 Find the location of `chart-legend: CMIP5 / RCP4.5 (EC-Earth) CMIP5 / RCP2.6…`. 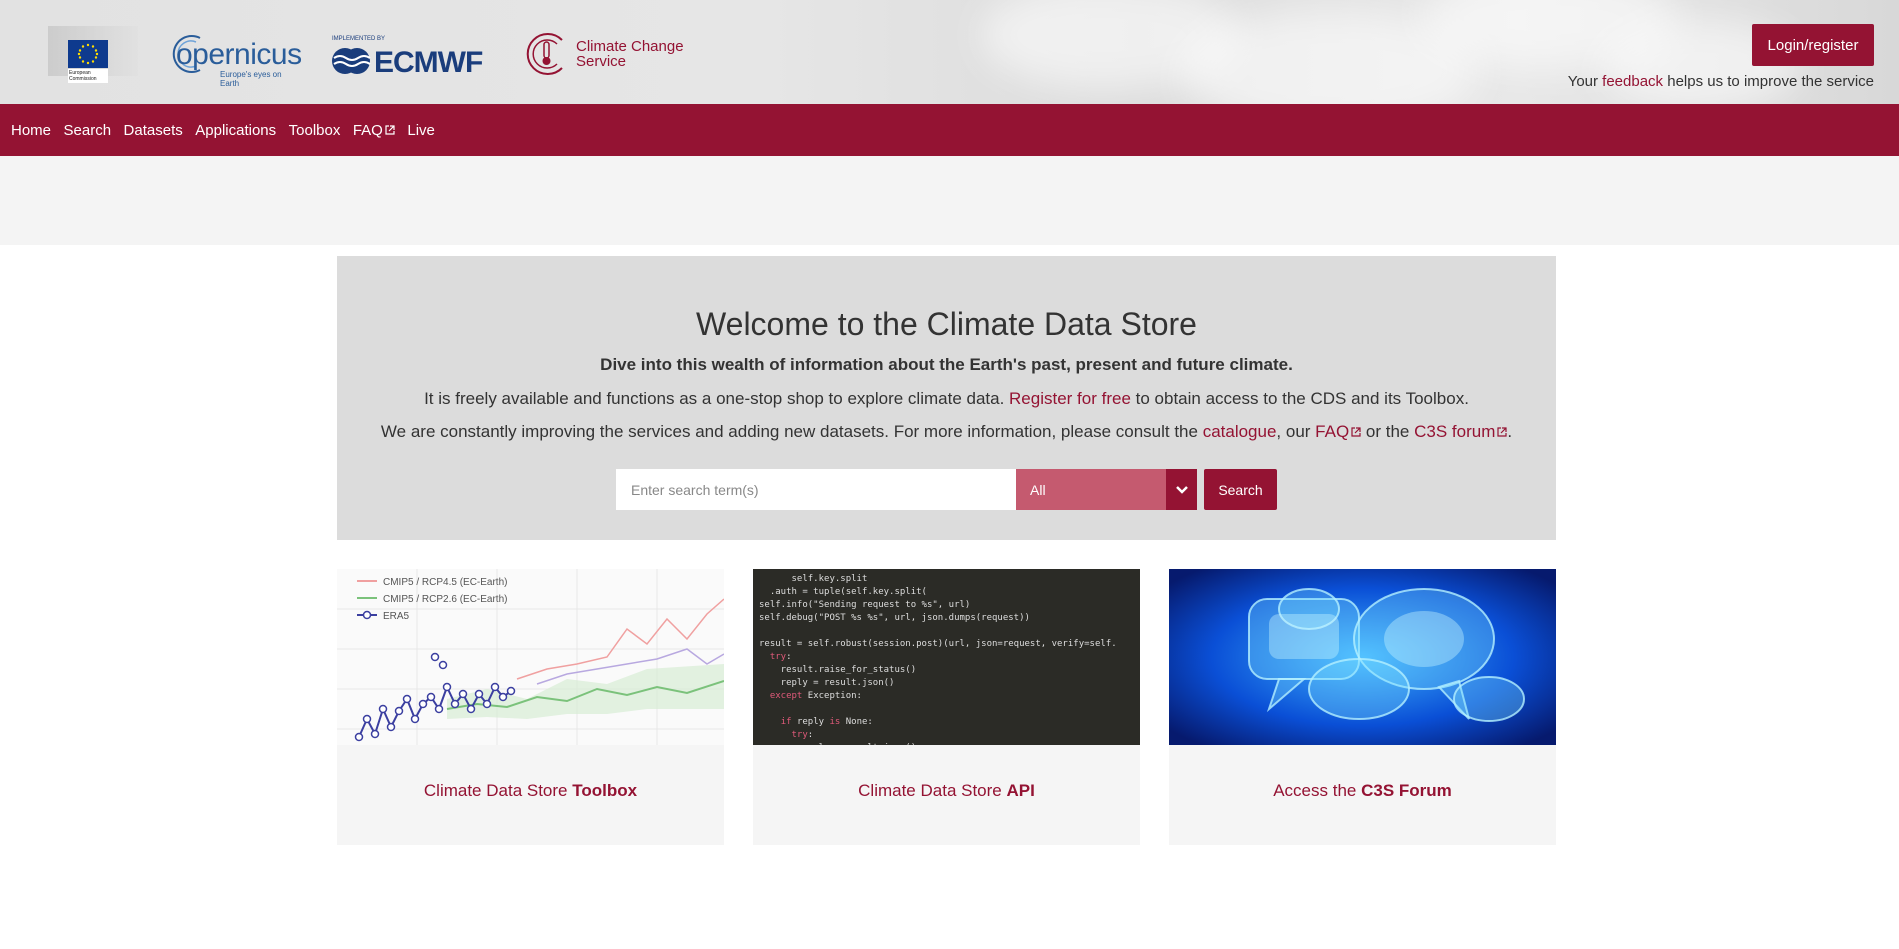

chart-legend: CMIP5 / RCP4.5 (EC-Earth) CMIP5 / RCP2.6… is located at coordinates (445, 599).